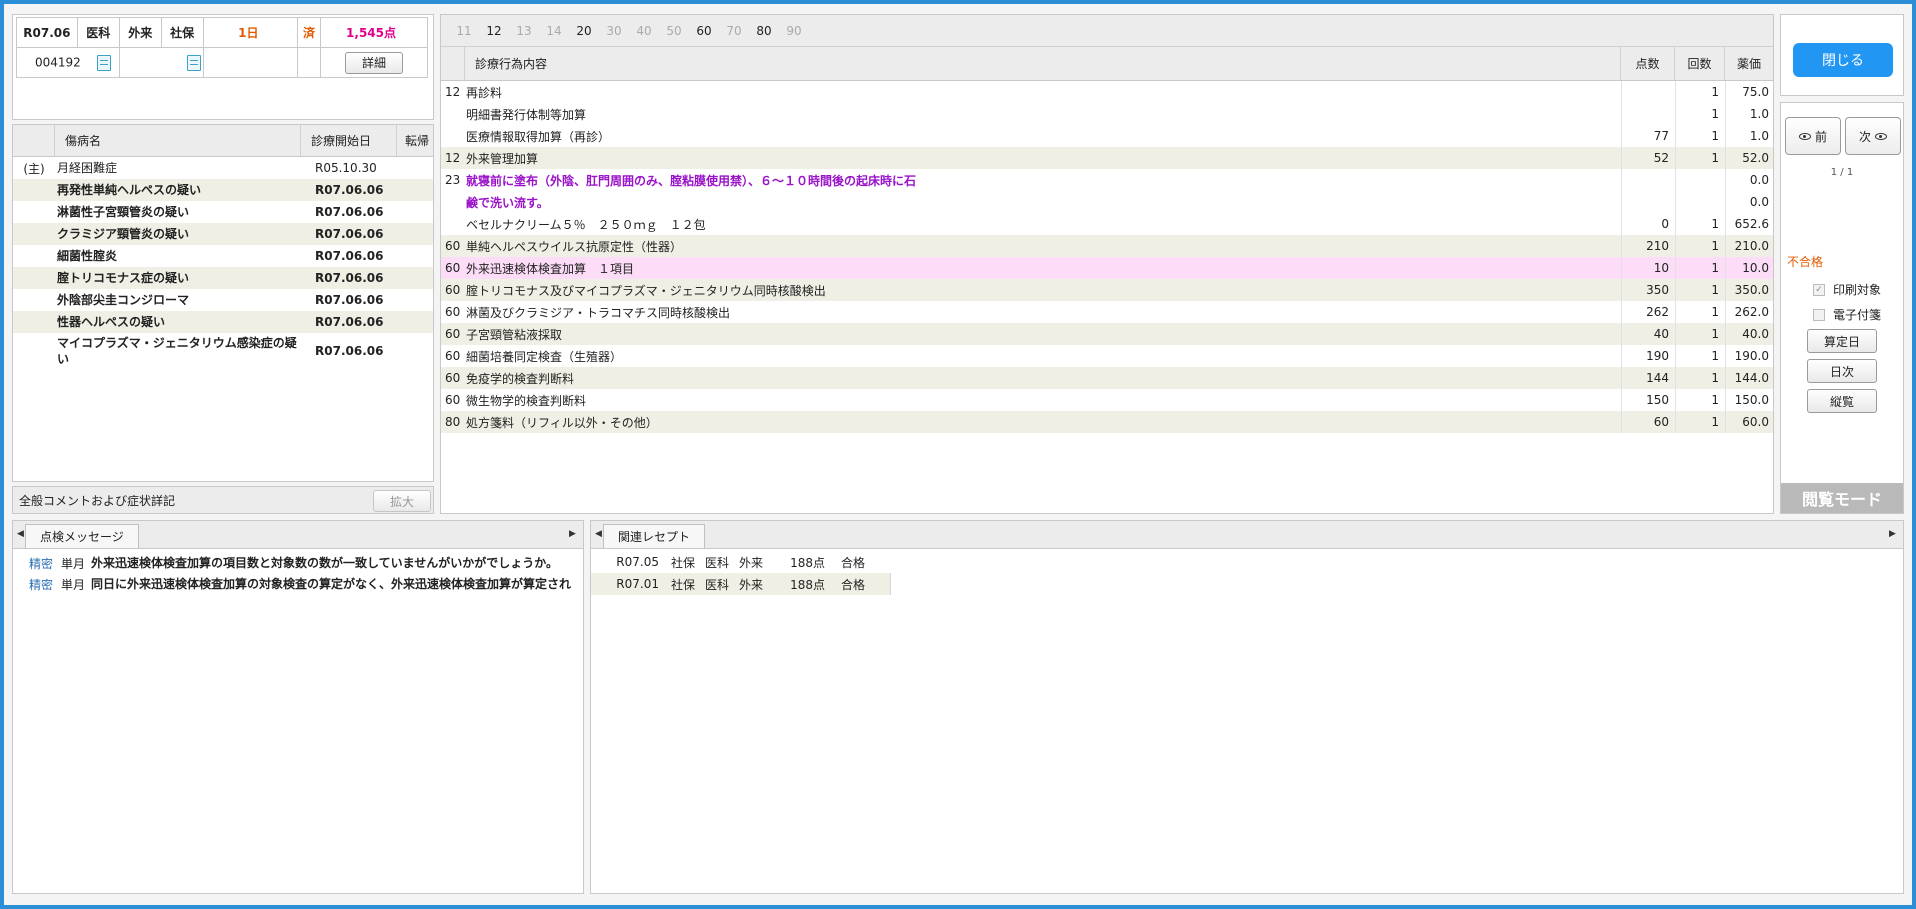 The height and width of the screenshot is (909, 1916). Describe the element at coordinates (349, 140) in the screenshot. I see `disease-col-start: 診療開始日` at that location.